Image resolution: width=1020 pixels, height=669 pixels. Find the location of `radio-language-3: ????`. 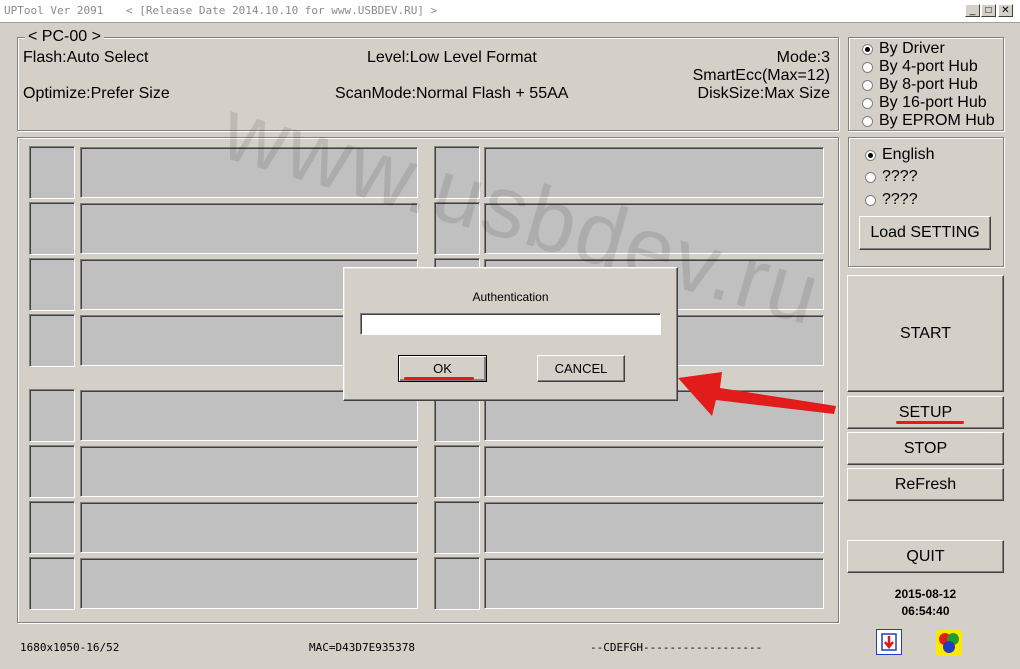

radio-language-3: ???? is located at coordinates (891, 200).